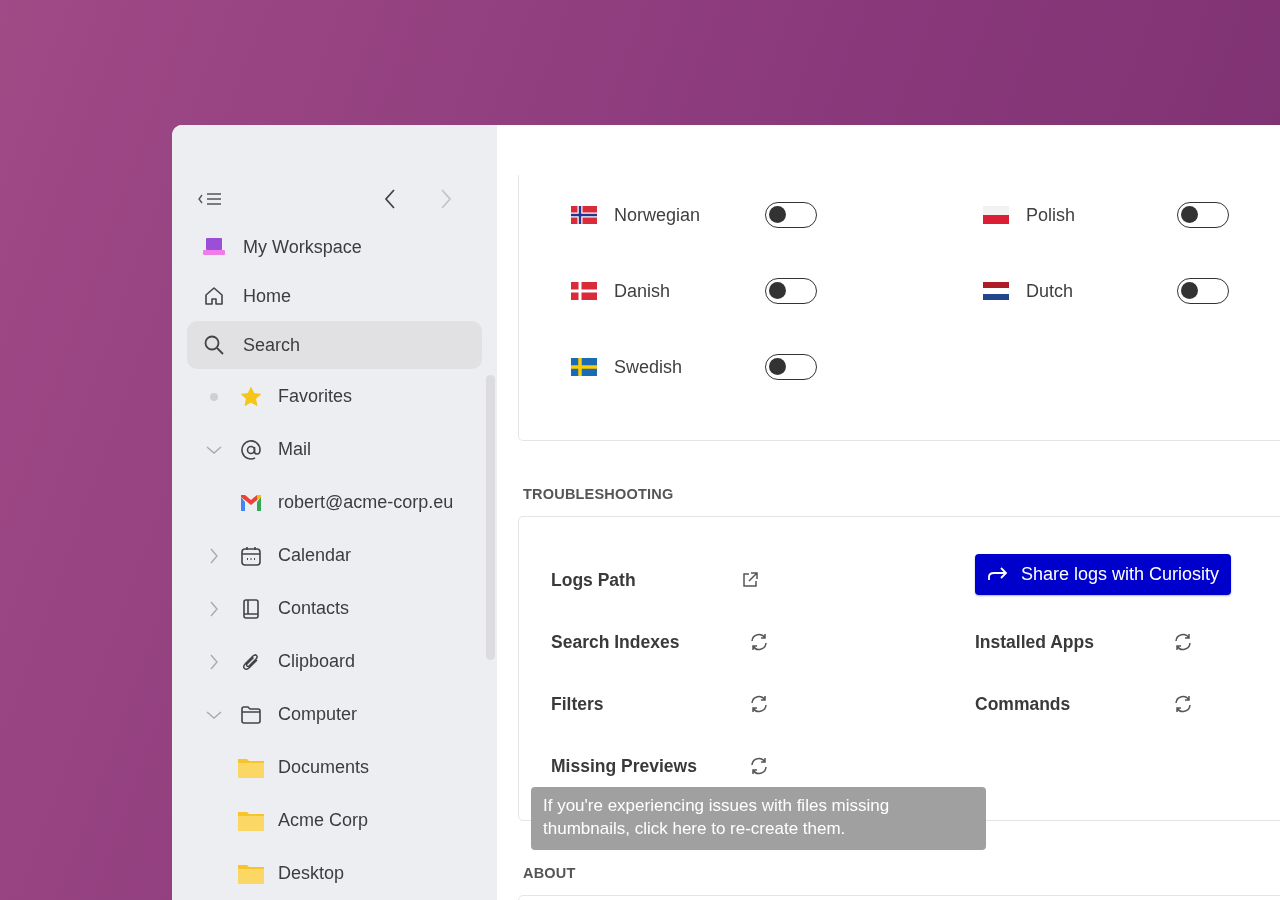 The image size is (1280, 900). Describe the element at coordinates (214, 296) in the screenshot. I see `home-icon` at that location.